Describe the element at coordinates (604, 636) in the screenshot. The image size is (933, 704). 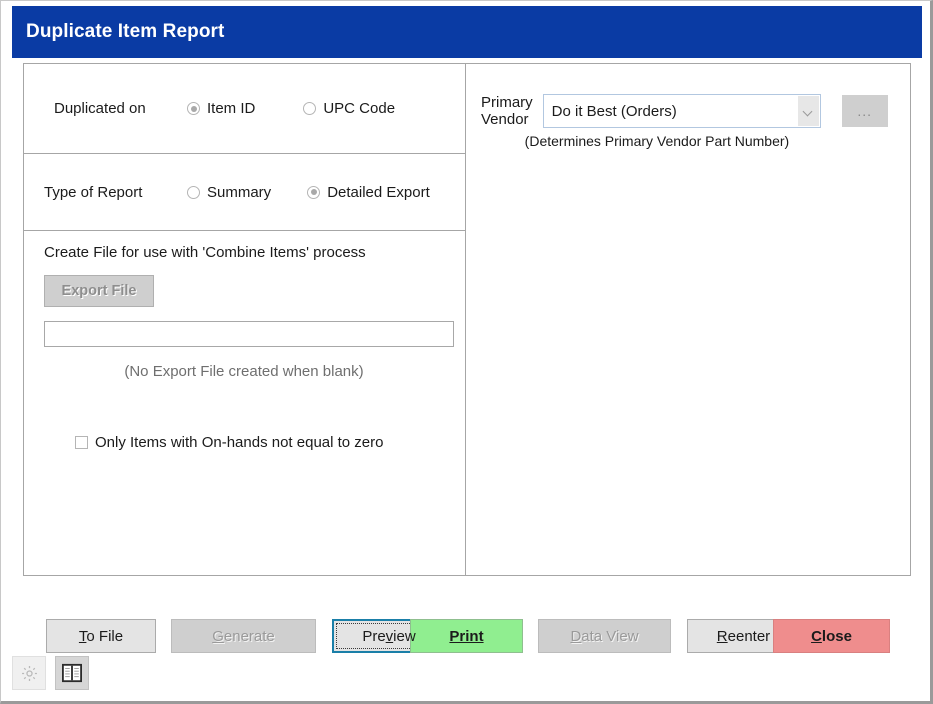
I see `data-view-button: Data View` at that location.